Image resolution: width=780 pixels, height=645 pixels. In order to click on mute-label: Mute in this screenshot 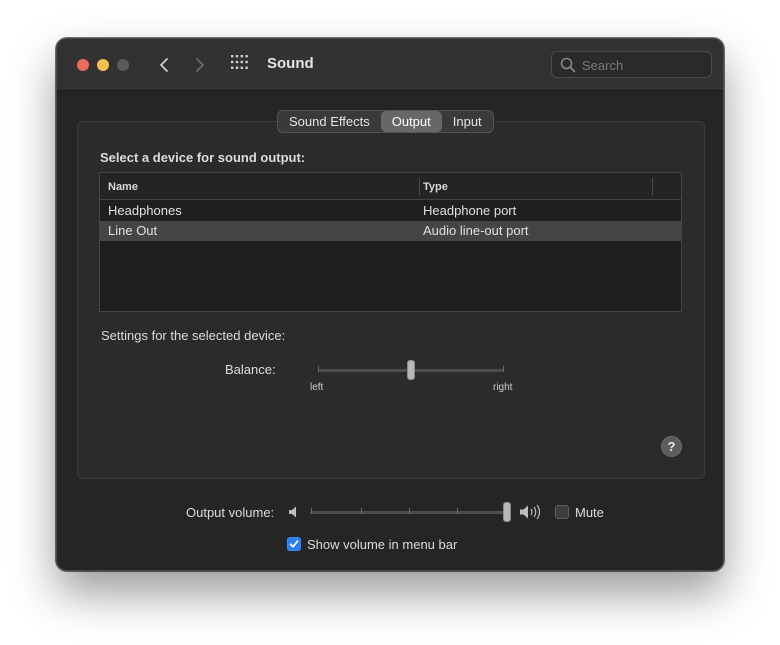, I will do `click(589, 512)`.